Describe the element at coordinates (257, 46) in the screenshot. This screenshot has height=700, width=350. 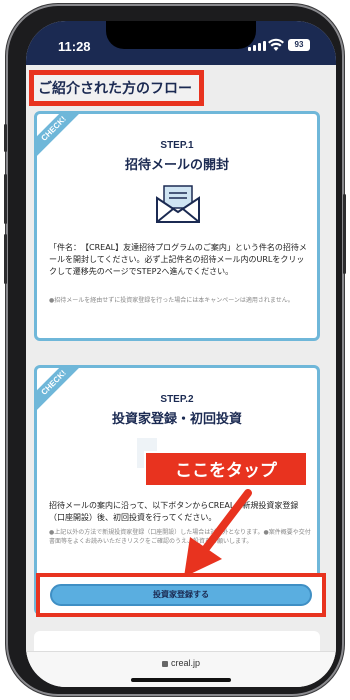
I see `signal-icon` at that location.